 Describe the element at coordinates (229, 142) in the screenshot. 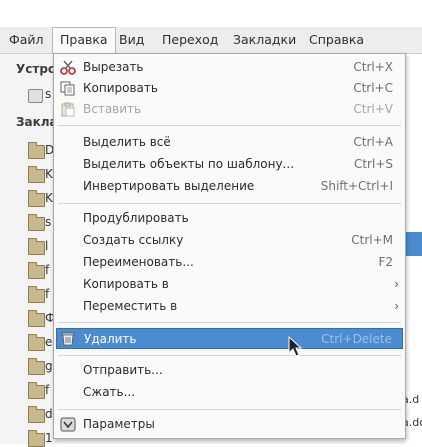

I see `menu-item-select-all: Выделить всё Ctrl+A` at that location.